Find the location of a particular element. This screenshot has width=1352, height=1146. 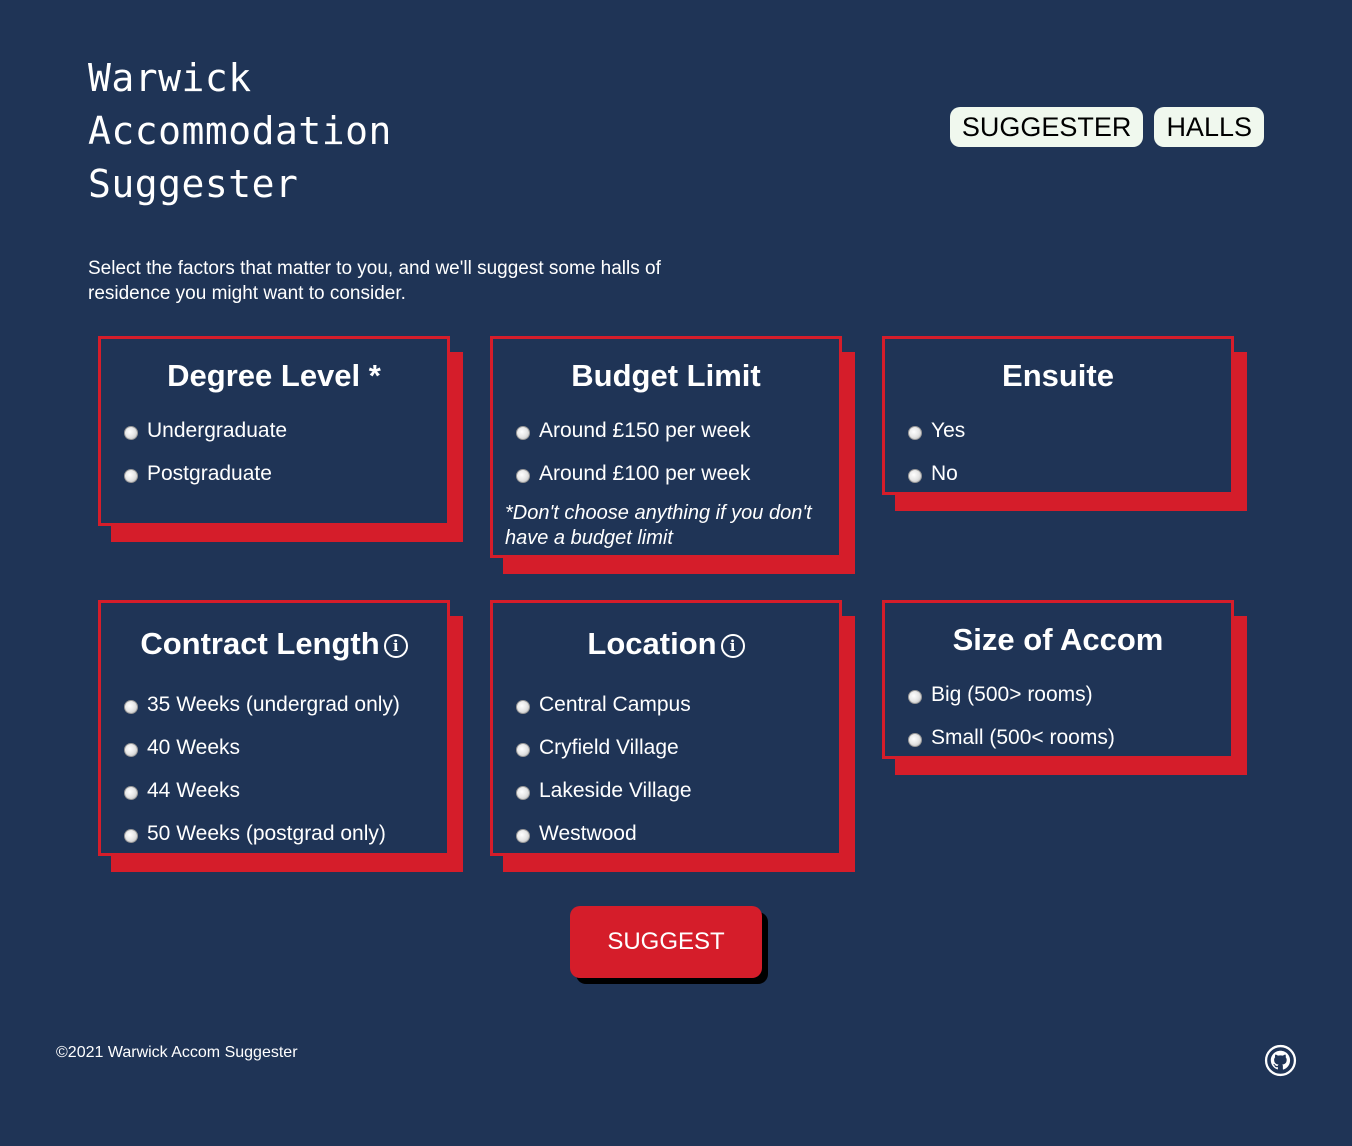

option-35-weeks: 35 Weeks (undergrad only) is located at coordinates (274, 704).